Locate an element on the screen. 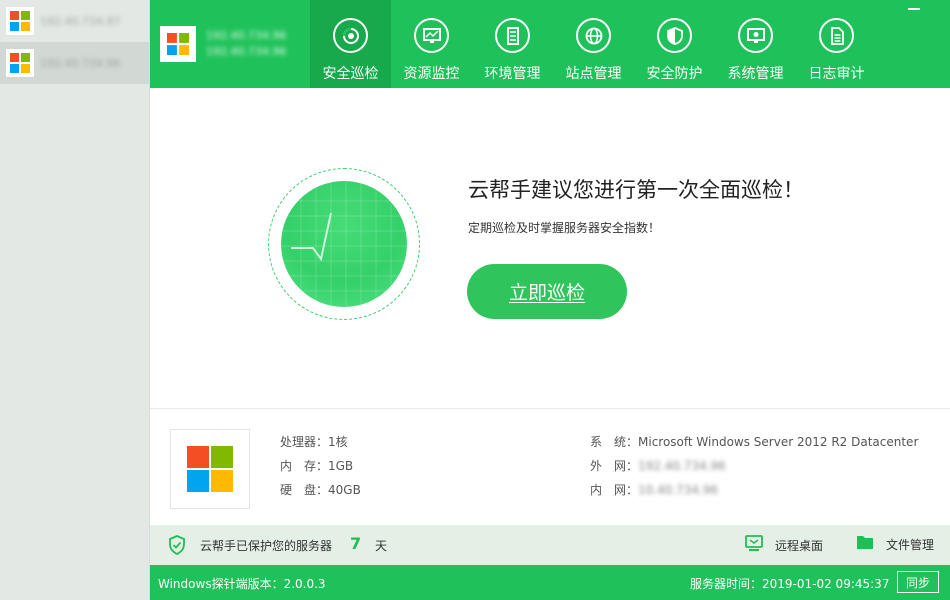 The width and height of the screenshot is (950, 600). remote-desktop-button: 远程桌面 is located at coordinates (784, 545).